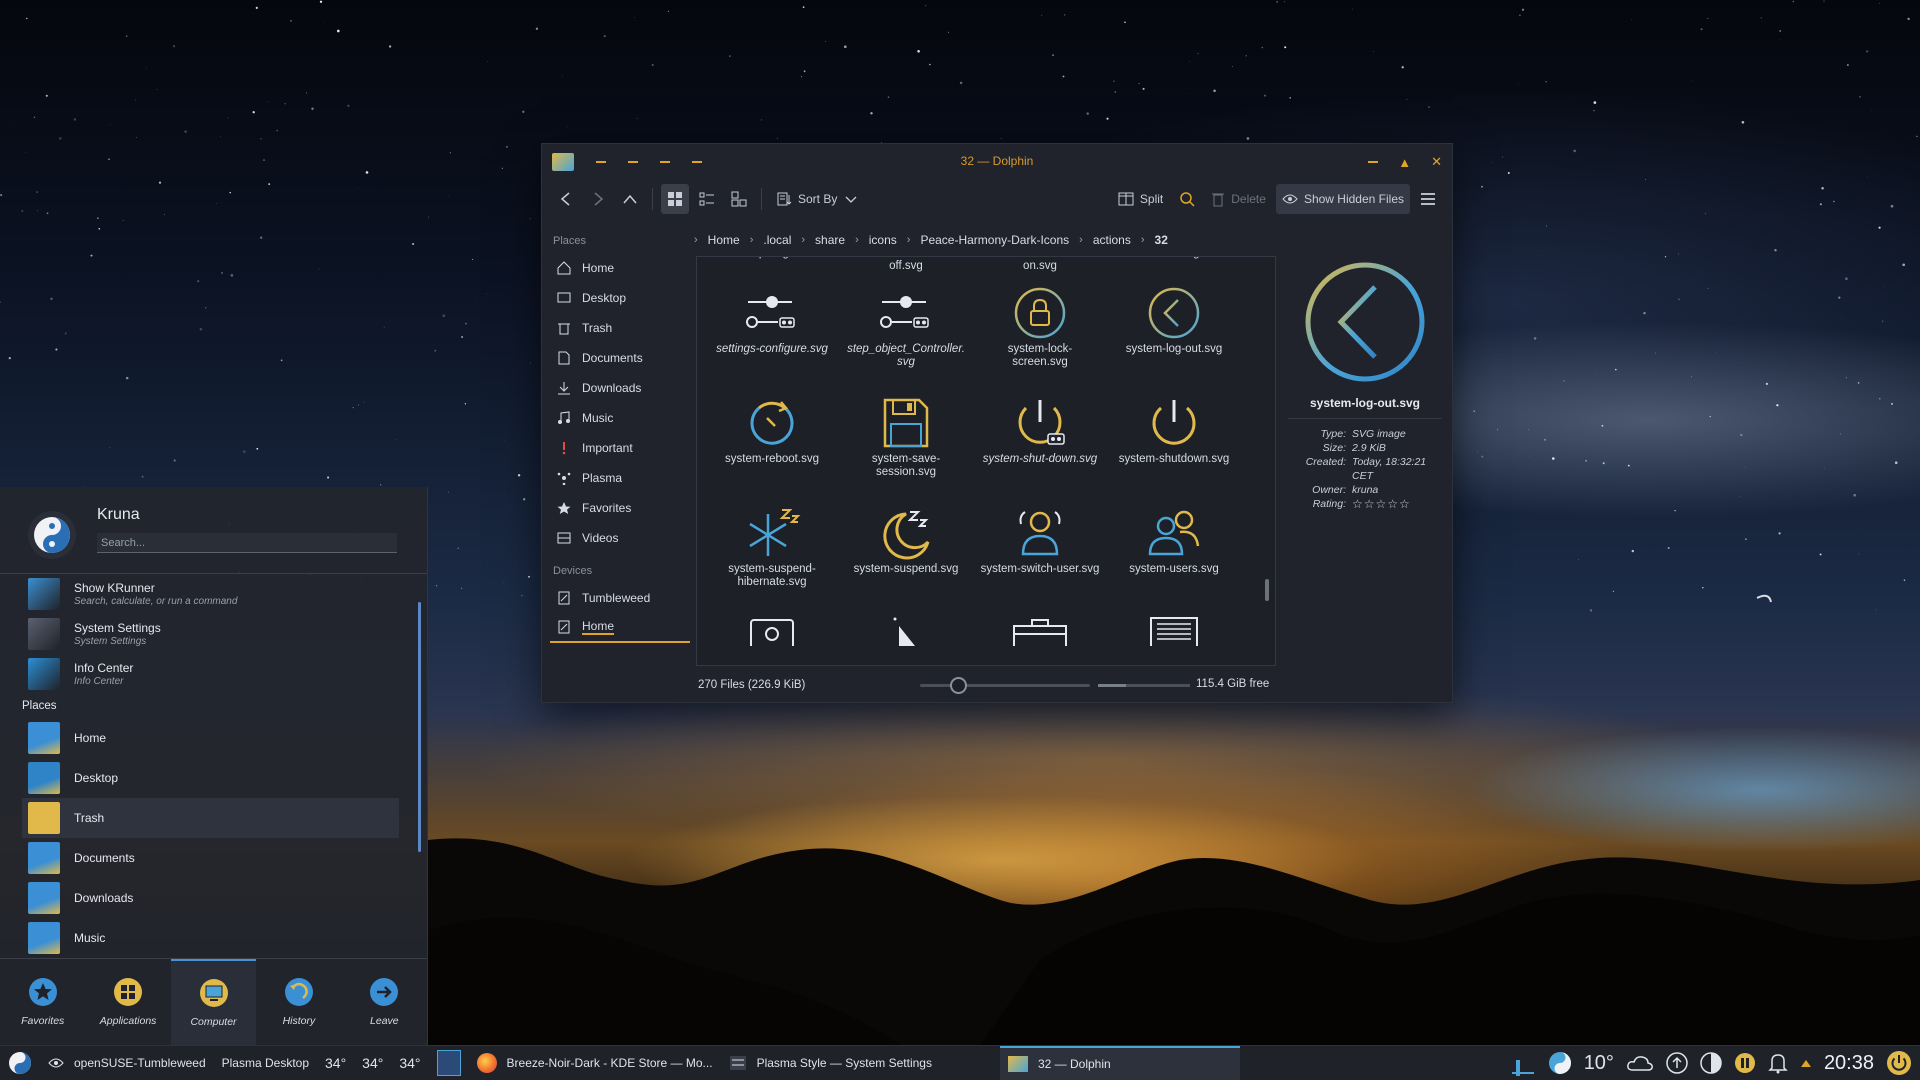 The height and width of the screenshot is (1080, 1920). Describe the element at coordinates (1040, 444) in the screenshot. I see `file-item: system-shut-down.svg` at that location.